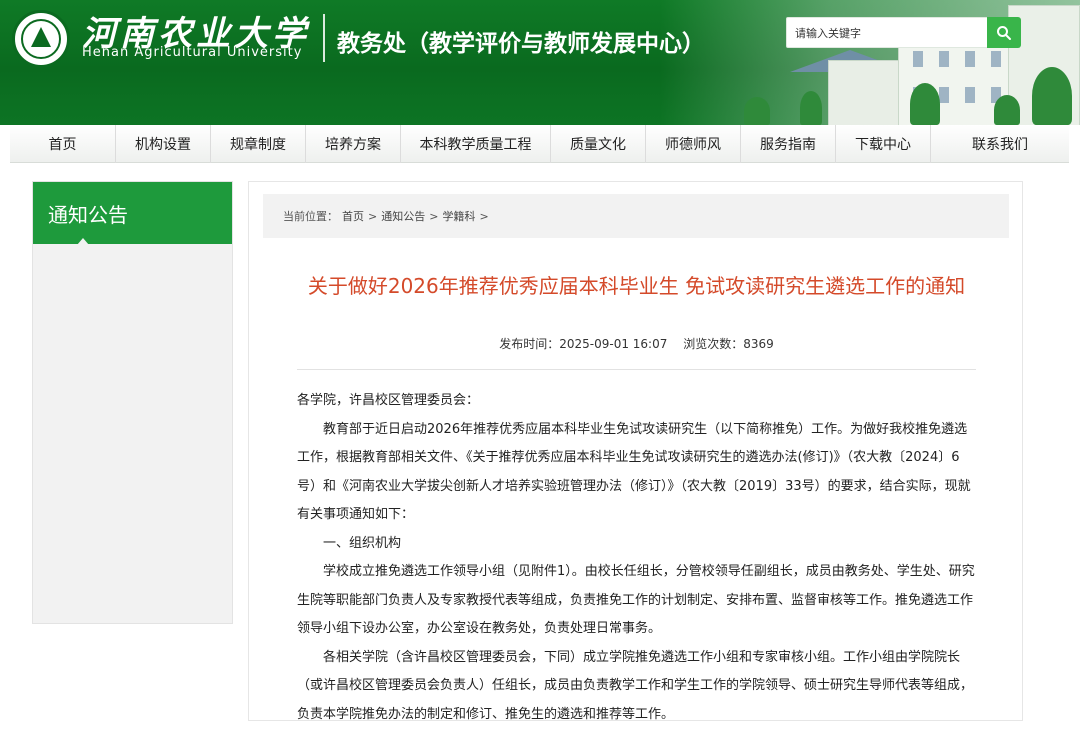 The height and width of the screenshot is (729, 1080). Describe the element at coordinates (310, 216) in the screenshot. I see `breadcrumb-prefix: 当前位置：` at that location.